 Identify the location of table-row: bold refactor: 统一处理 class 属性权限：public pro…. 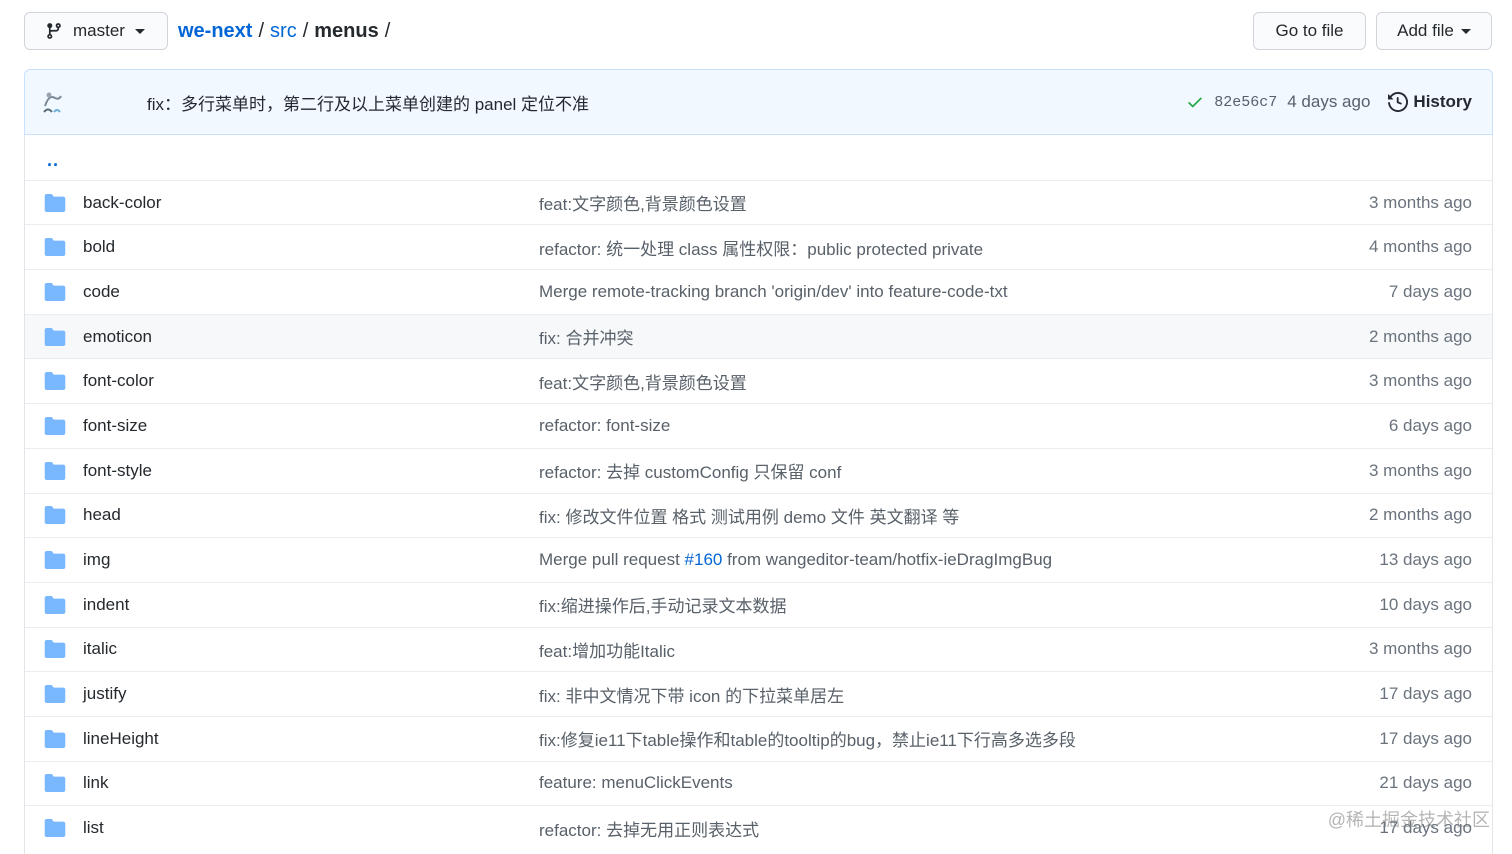
(758, 246).